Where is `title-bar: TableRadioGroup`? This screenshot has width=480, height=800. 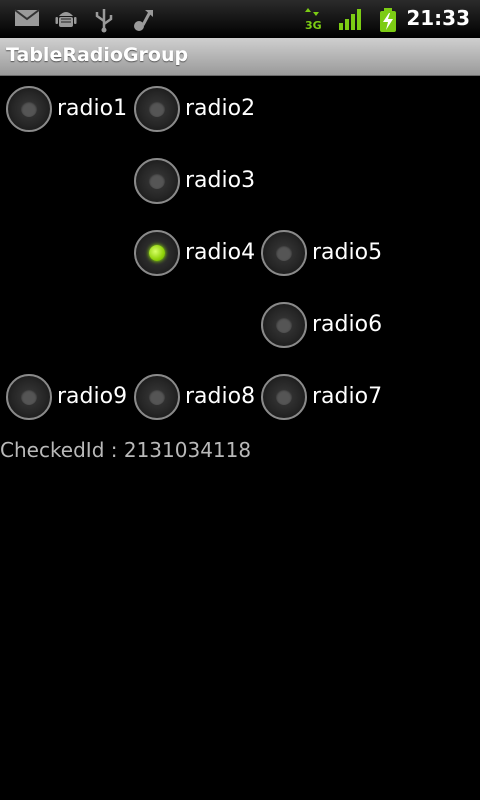 title-bar: TableRadioGroup is located at coordinates (240, 57).